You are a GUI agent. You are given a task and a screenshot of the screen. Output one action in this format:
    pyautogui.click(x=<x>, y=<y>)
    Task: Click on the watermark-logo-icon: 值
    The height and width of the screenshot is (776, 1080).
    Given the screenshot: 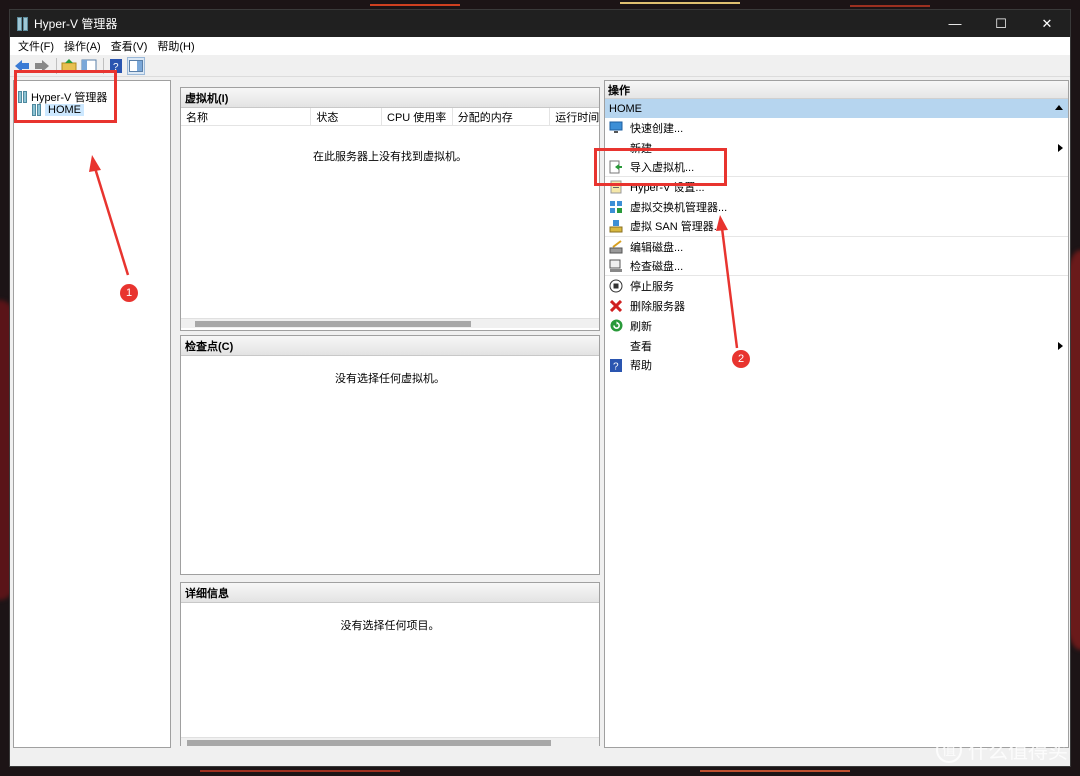 What is the action you would take?
    pyautogui.click(x=949, y=749)
    